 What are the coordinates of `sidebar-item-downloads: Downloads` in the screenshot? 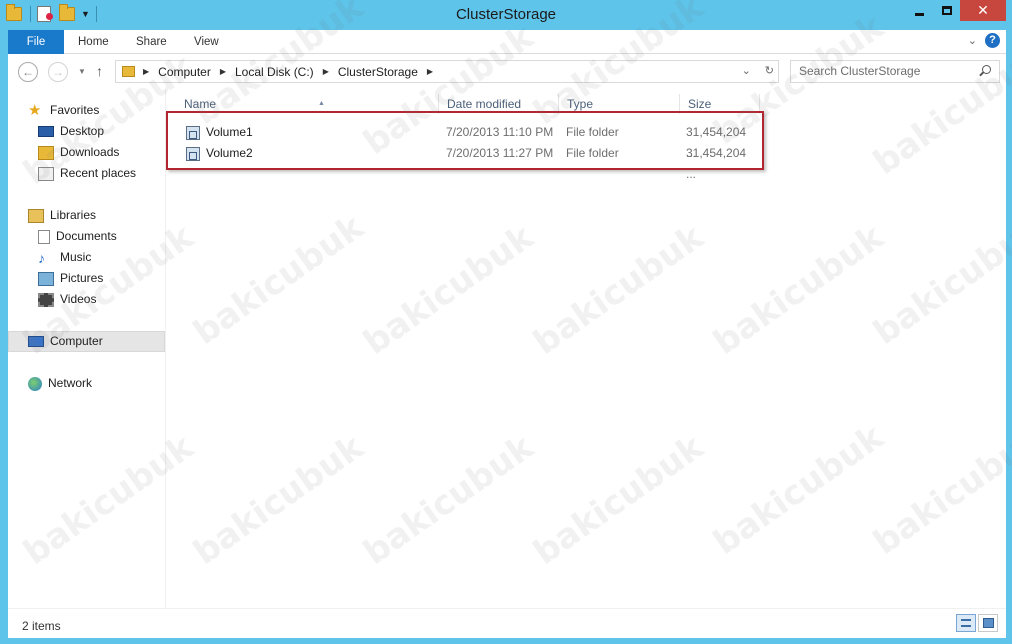 It's located at (78, 152).